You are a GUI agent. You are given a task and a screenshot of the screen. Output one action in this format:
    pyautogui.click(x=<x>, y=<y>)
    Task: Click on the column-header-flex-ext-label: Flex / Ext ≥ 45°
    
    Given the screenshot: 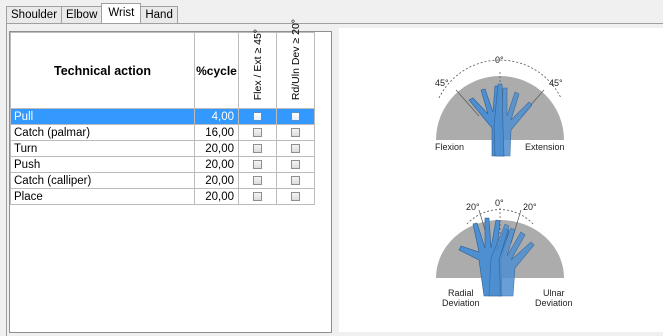 What is the action you would take?
    pyautogui.click(x=257, y=64)
    